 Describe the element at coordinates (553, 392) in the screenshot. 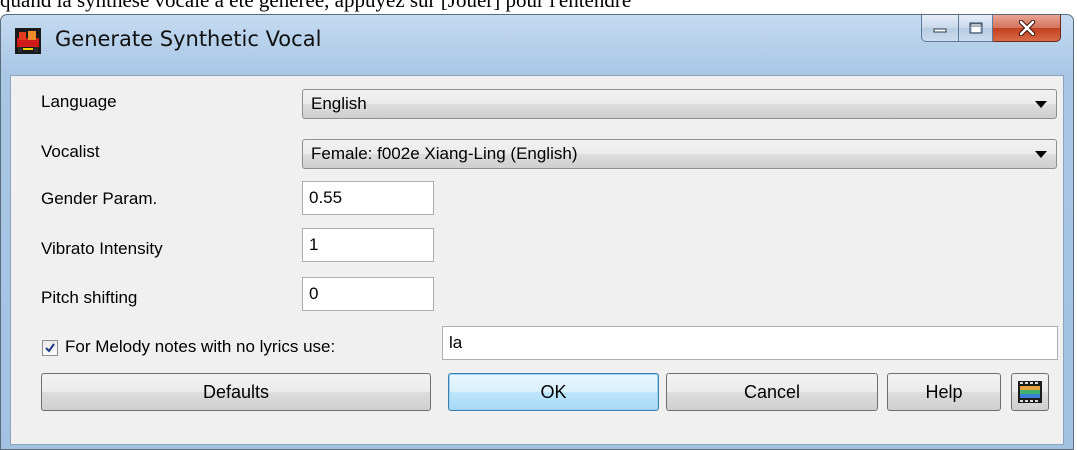

I see `ok-button: OK` at that location.